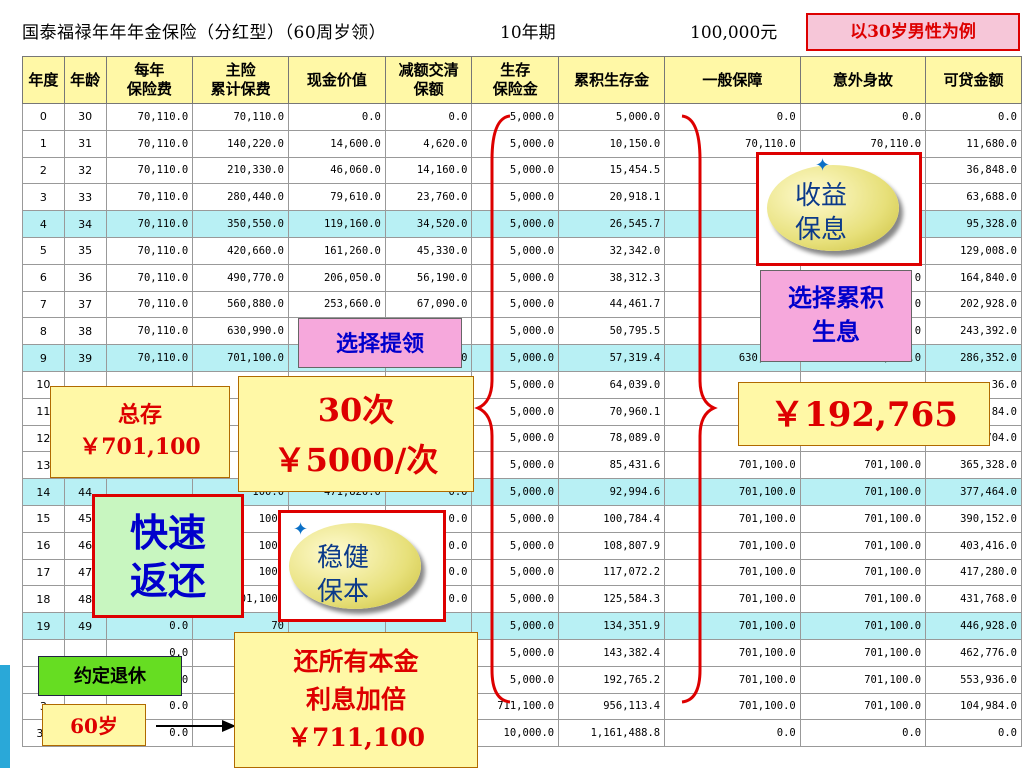 This screenshot has height=768, width=1024. I want to click on return-line3: ￥711,100, so click(356, 737).